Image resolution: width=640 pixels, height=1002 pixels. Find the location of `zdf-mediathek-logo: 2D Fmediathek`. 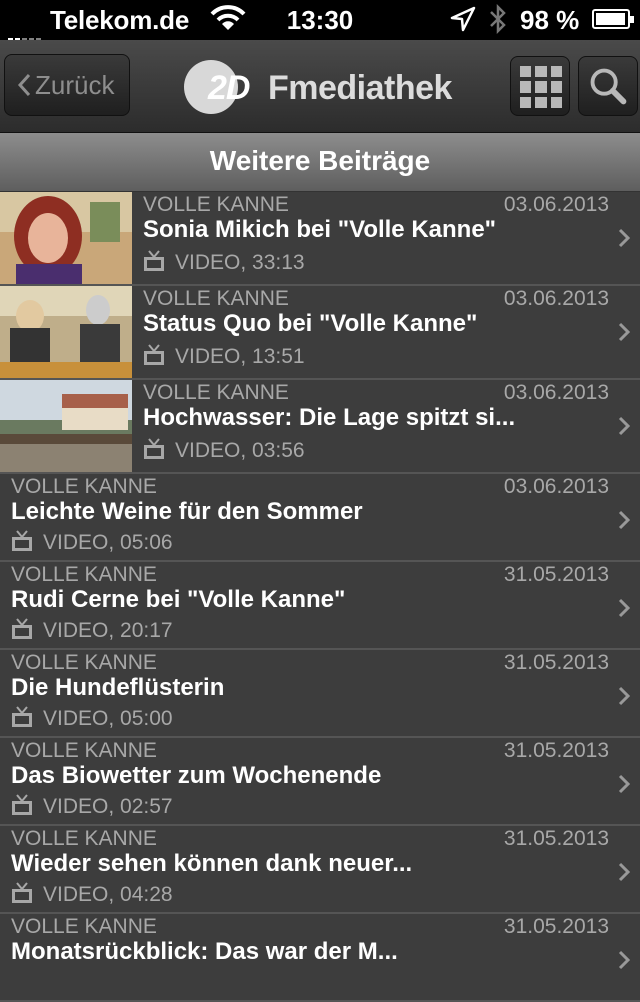

zdf-mediathek-logo: 2D Fmediathek is located at coordinates (327, 89).